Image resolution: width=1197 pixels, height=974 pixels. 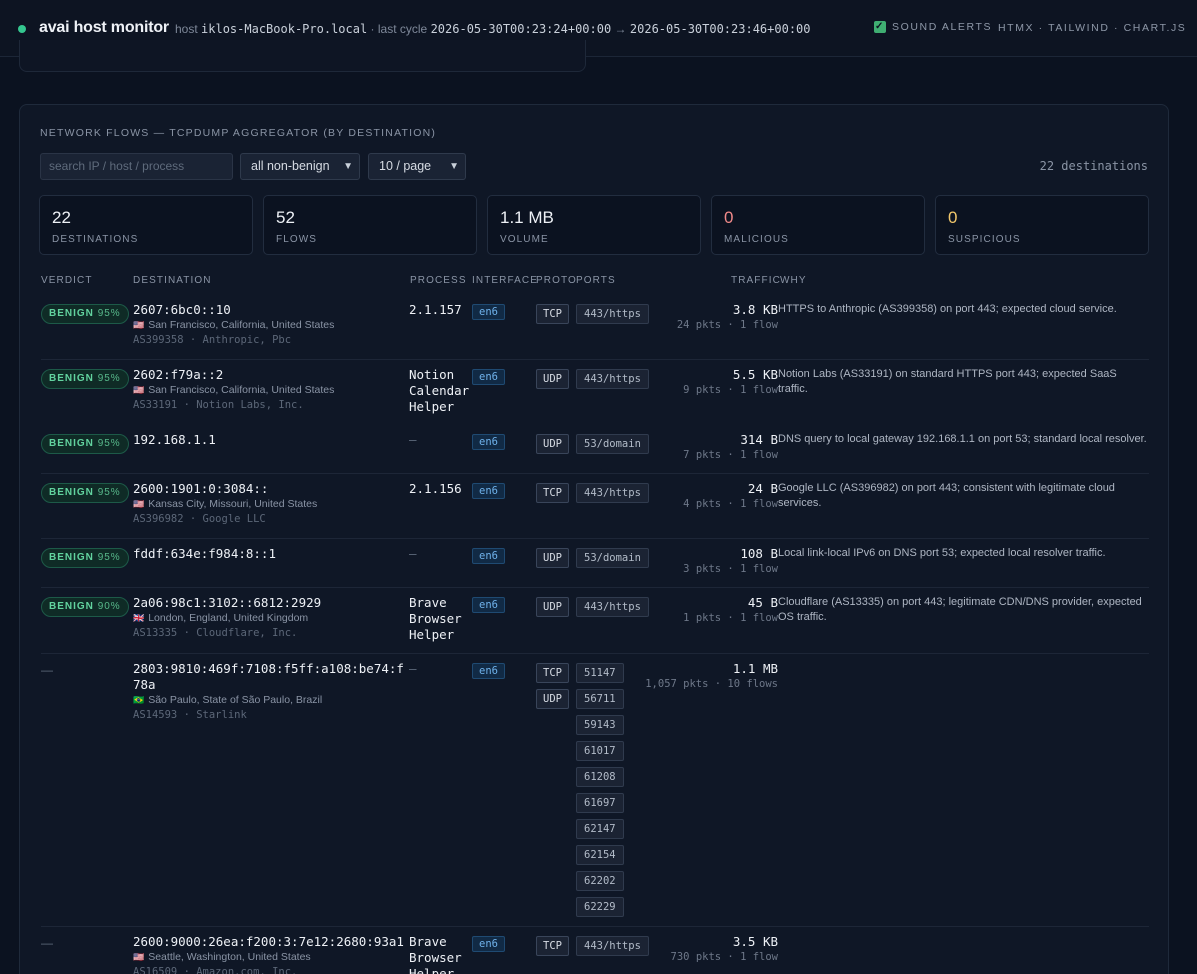 What do you see at coordinates (297, 239) in the screenshot?
I see `stat-label: FLOWS` at bounding box center [297, 239].